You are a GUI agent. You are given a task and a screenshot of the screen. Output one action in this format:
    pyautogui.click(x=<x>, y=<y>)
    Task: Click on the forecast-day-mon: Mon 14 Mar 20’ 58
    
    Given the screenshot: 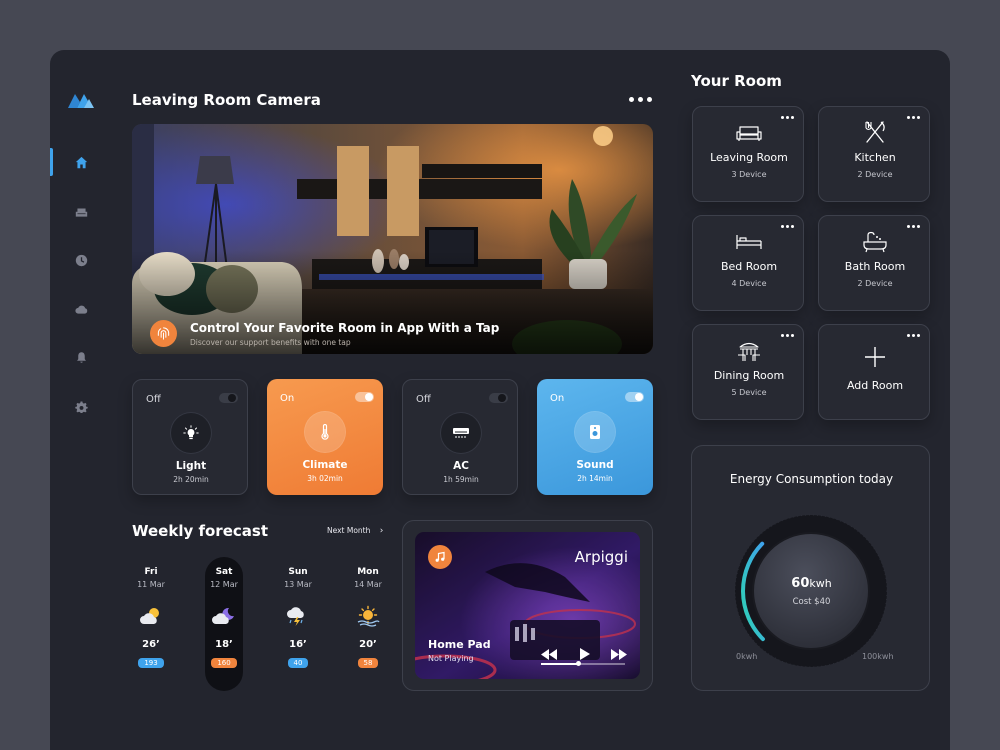 What is the action you would take?
    pyautogui.click(x=368, y=618)
    